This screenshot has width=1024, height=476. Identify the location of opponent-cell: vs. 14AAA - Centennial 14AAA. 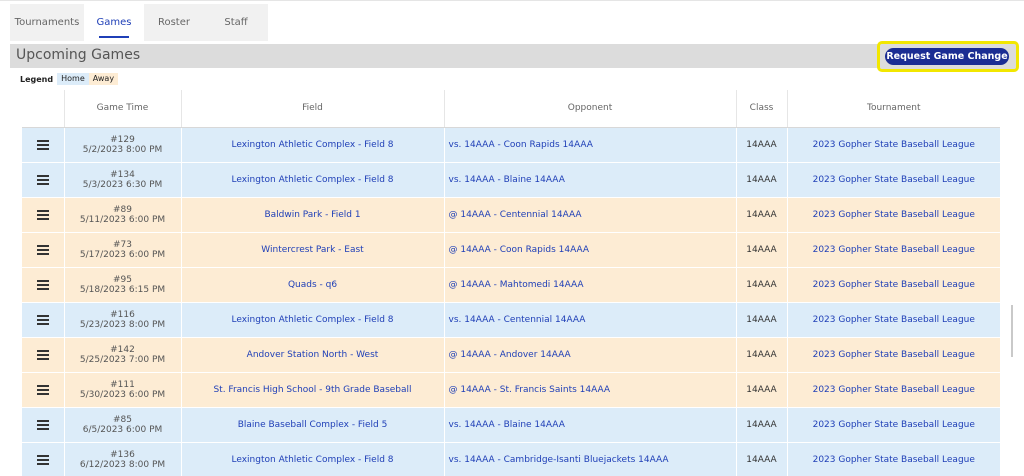
(590, 320).